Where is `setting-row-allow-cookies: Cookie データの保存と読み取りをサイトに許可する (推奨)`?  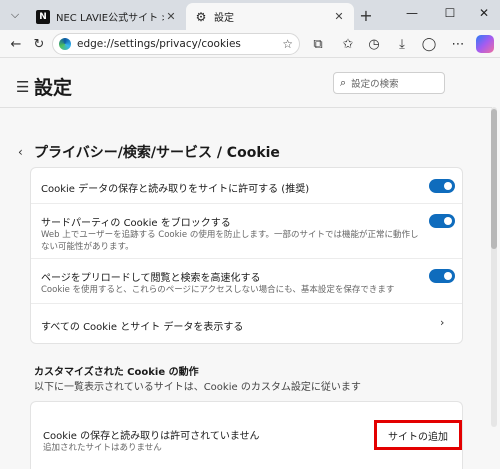 setting-row-allow-cookies: Cookie データの保存と読み取りをサイトに許可する (推奨) is located at coordinates (246, 186).